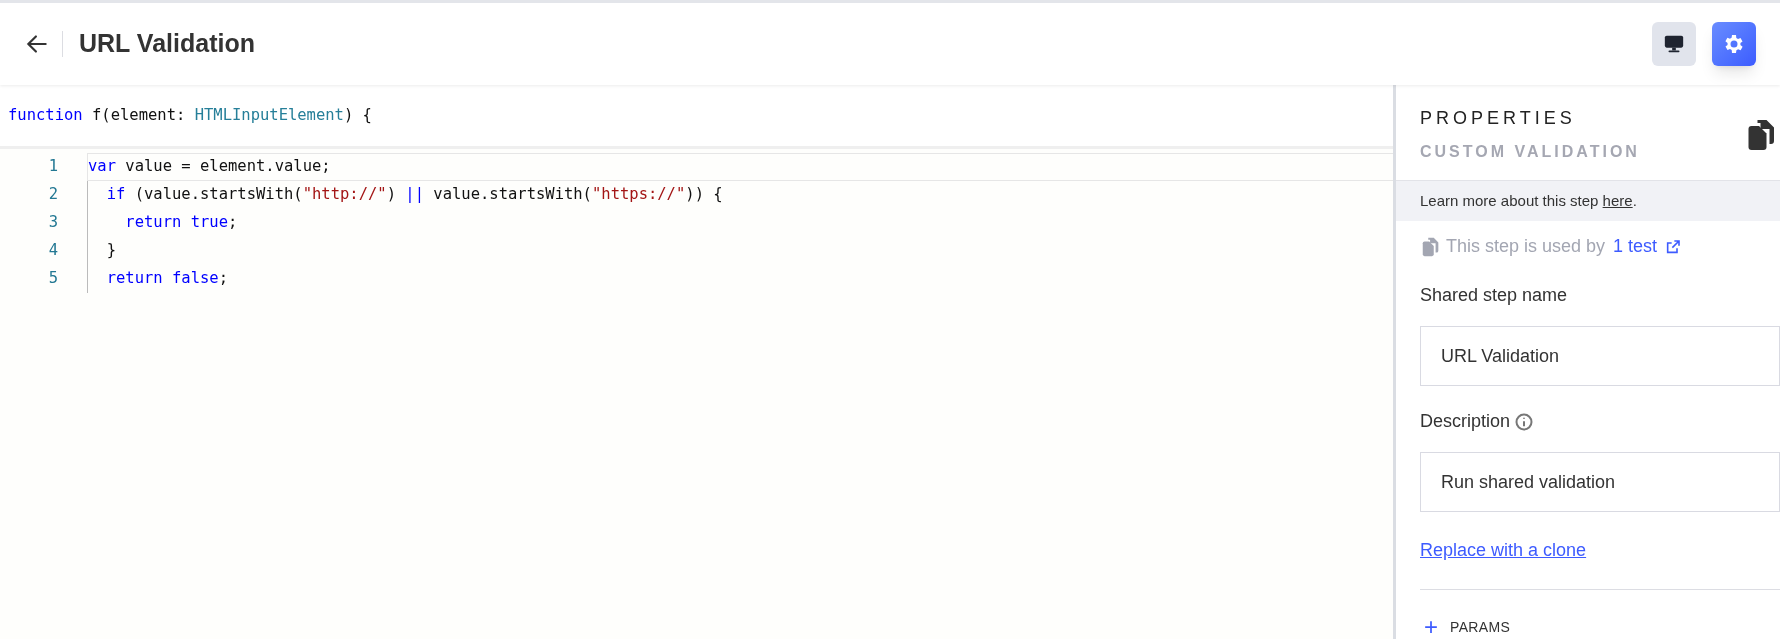 Image resolution: width=1780 pixels, height=639 pixels. I want to click on line-number: 1, so click(52, 167).